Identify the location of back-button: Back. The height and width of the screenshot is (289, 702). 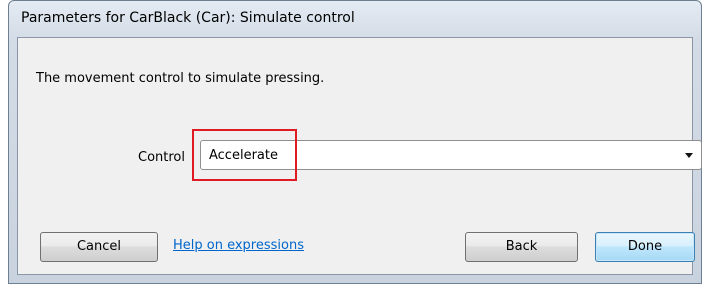
(521, 247).